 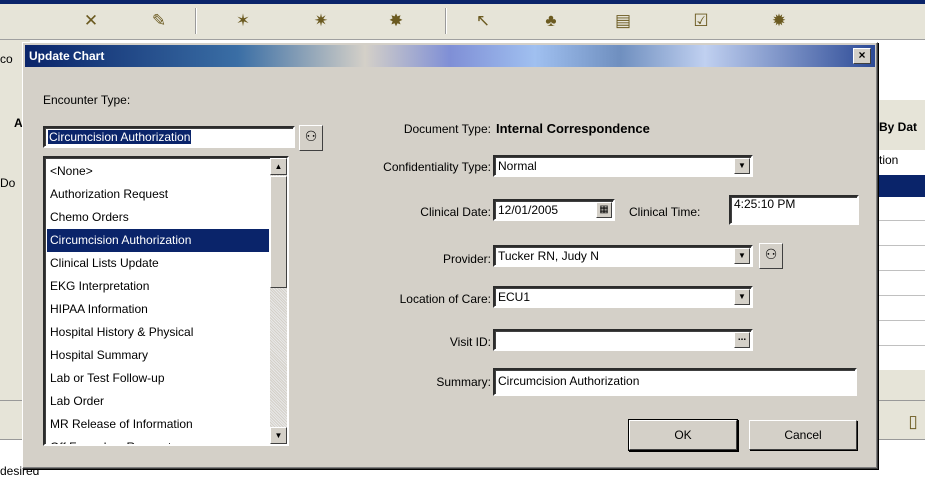 What do you see at coordinates (158, 378) in the screenshot?
I see `list-item: Lab or Test Follow-up` at bounding box center [158, 378].